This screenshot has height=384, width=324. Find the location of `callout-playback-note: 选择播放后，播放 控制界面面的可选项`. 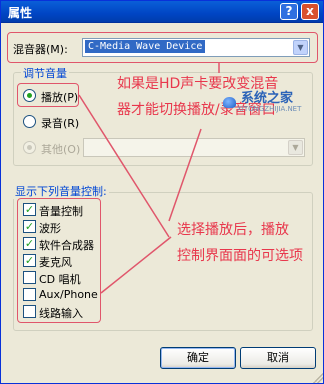

callout-playback-note: 选择播放后，播放 控制界面面的可选项 is located at coordinates (240, 243).